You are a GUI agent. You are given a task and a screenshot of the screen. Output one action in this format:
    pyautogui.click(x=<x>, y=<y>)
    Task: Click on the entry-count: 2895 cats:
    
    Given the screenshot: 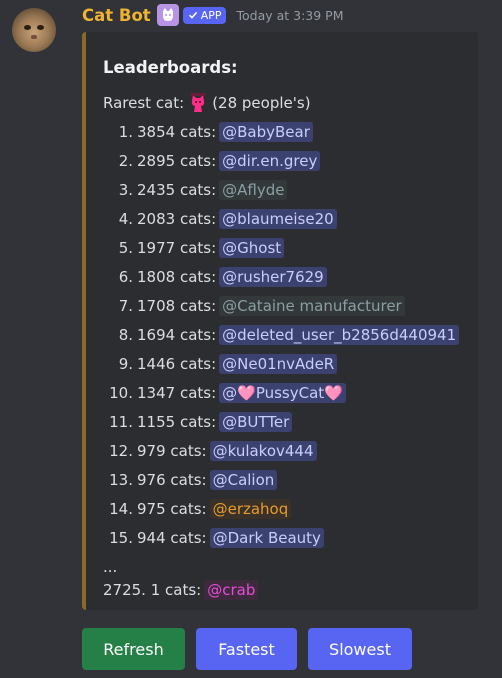 What is the action you would take?
    pyautogui.click(x=177, y=161)
    